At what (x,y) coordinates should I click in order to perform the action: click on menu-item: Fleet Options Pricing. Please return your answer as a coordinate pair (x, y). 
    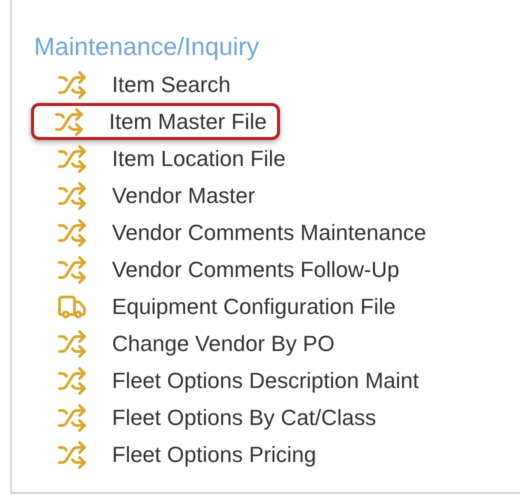
    Looking at the image, I should click on (182, 454).